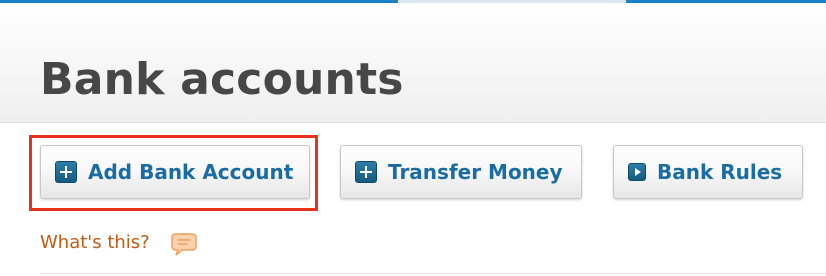  I want to click on play-icon, so click(637, 172).